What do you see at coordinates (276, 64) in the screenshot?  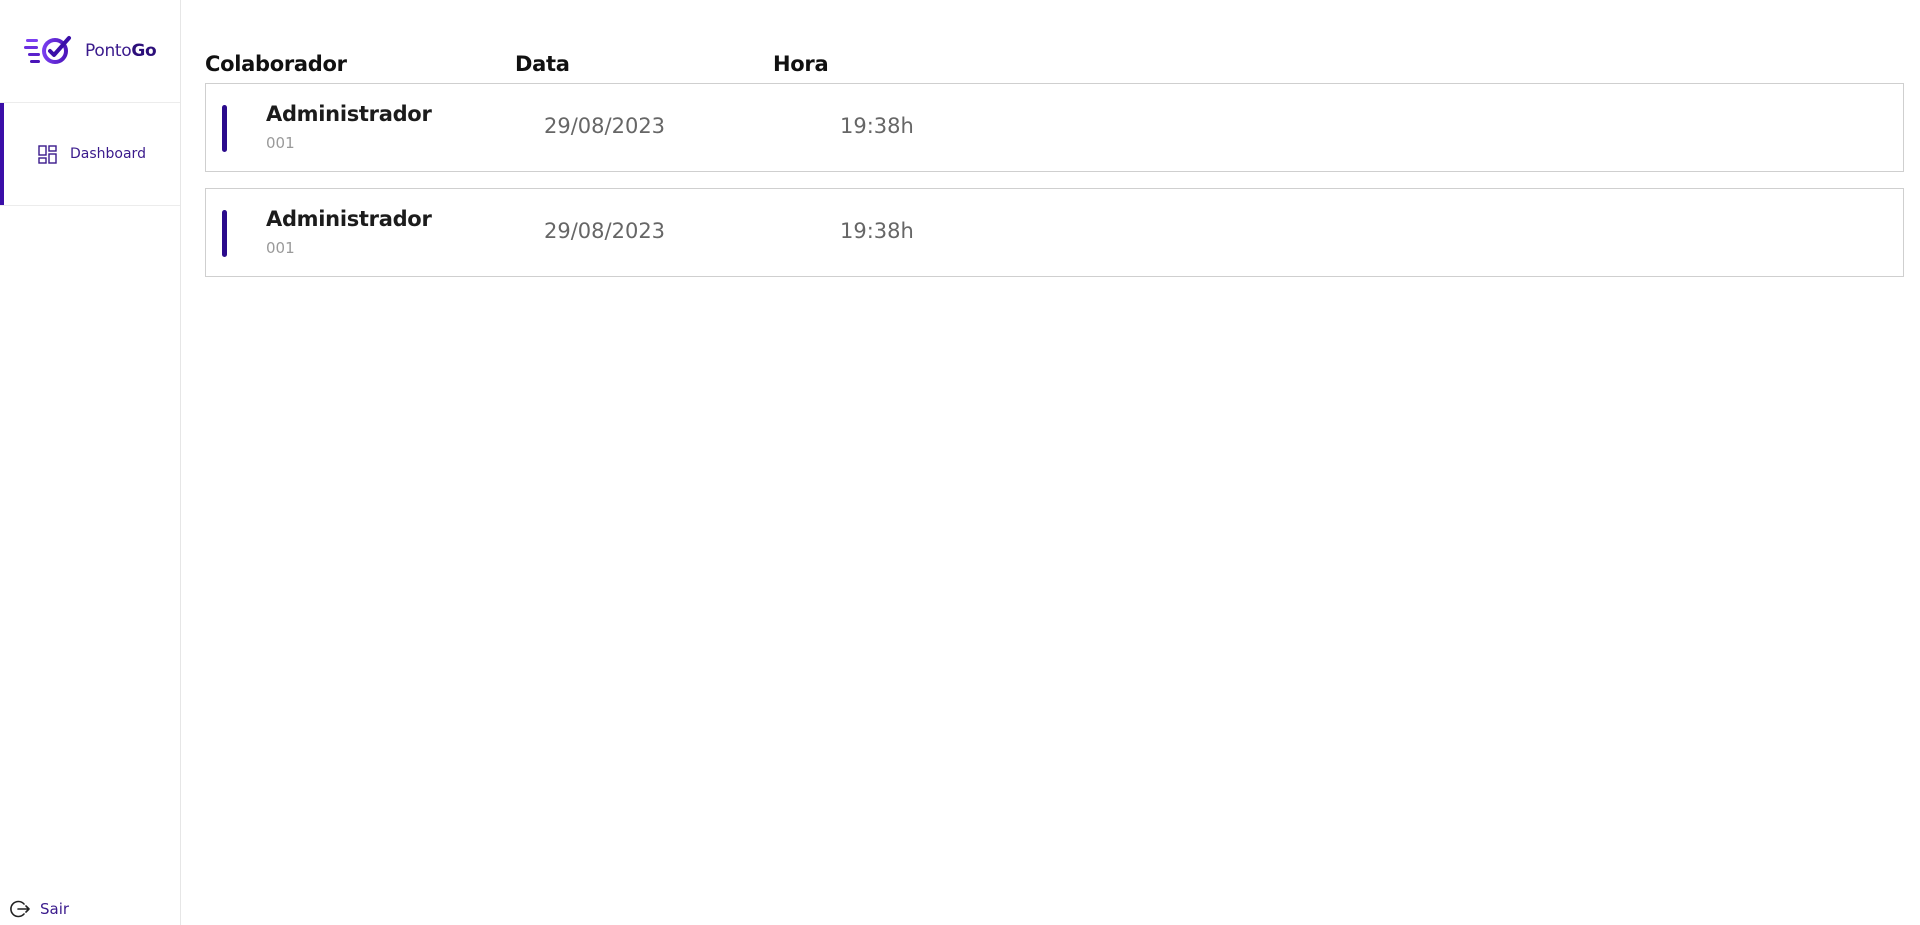 I see `column-header-colaborador: Colaborador` at bounding box center [276, 64].